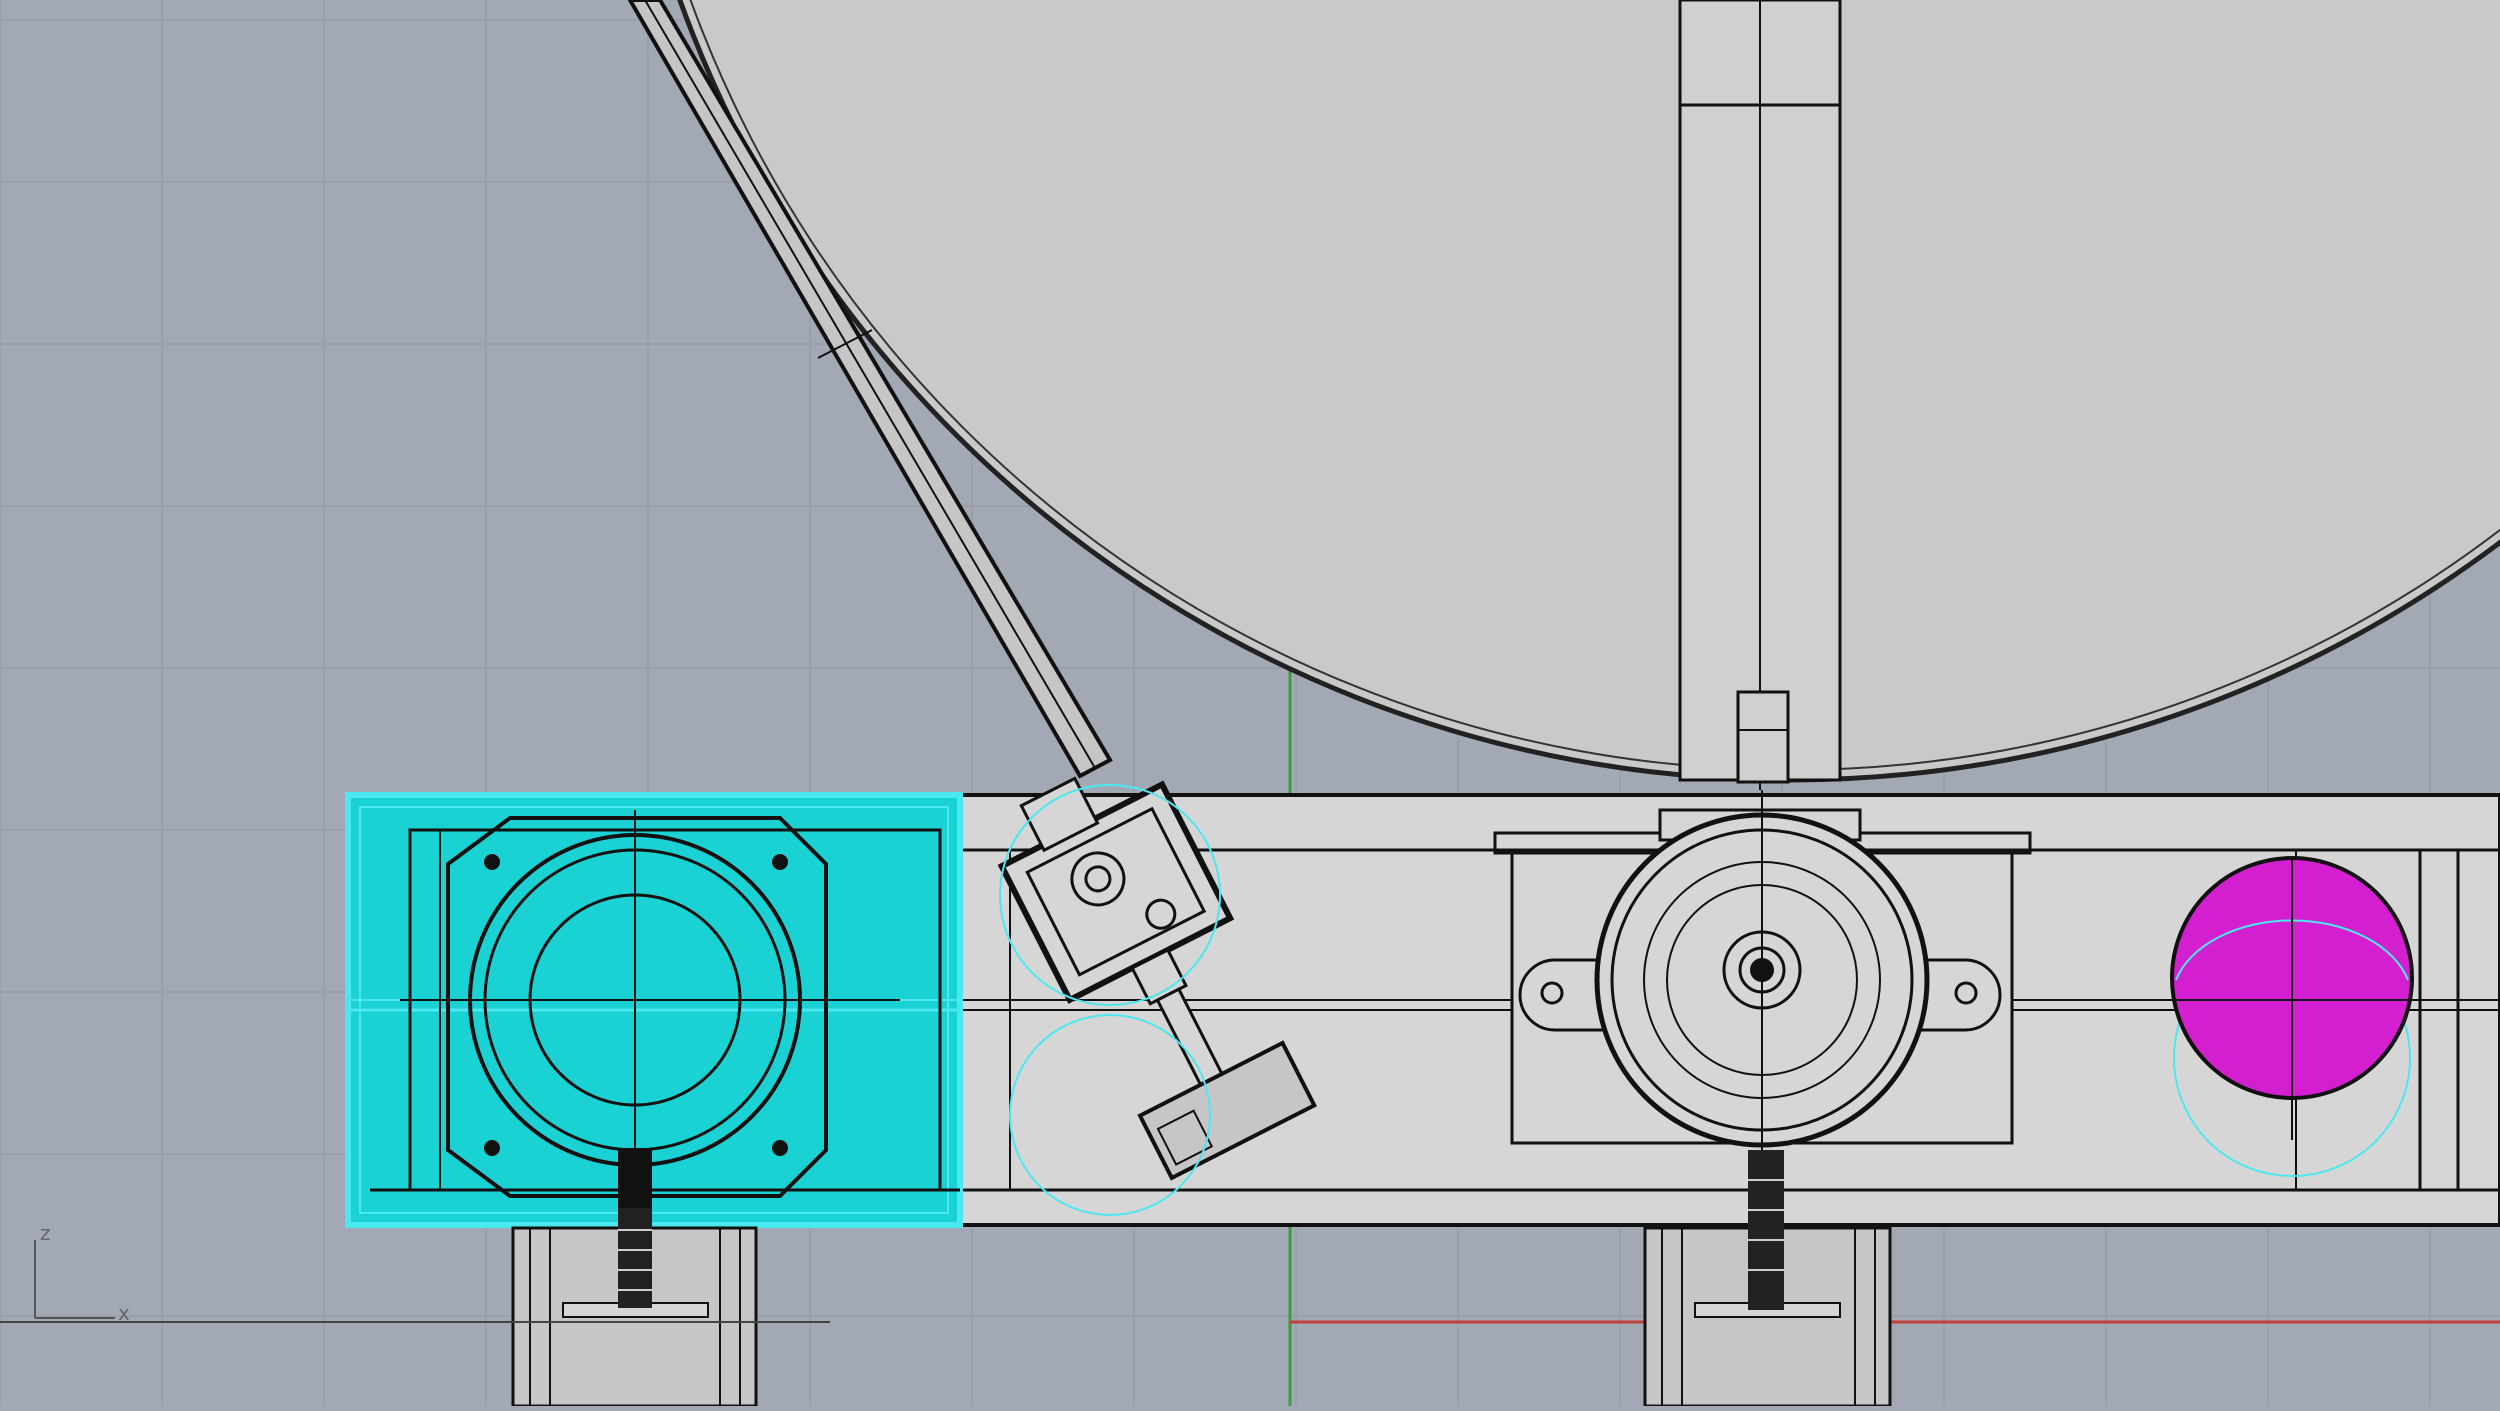 The height and width of the screenshot is (1411, 2500). I want to click on axis-x-label: x, so click(124, 1313).